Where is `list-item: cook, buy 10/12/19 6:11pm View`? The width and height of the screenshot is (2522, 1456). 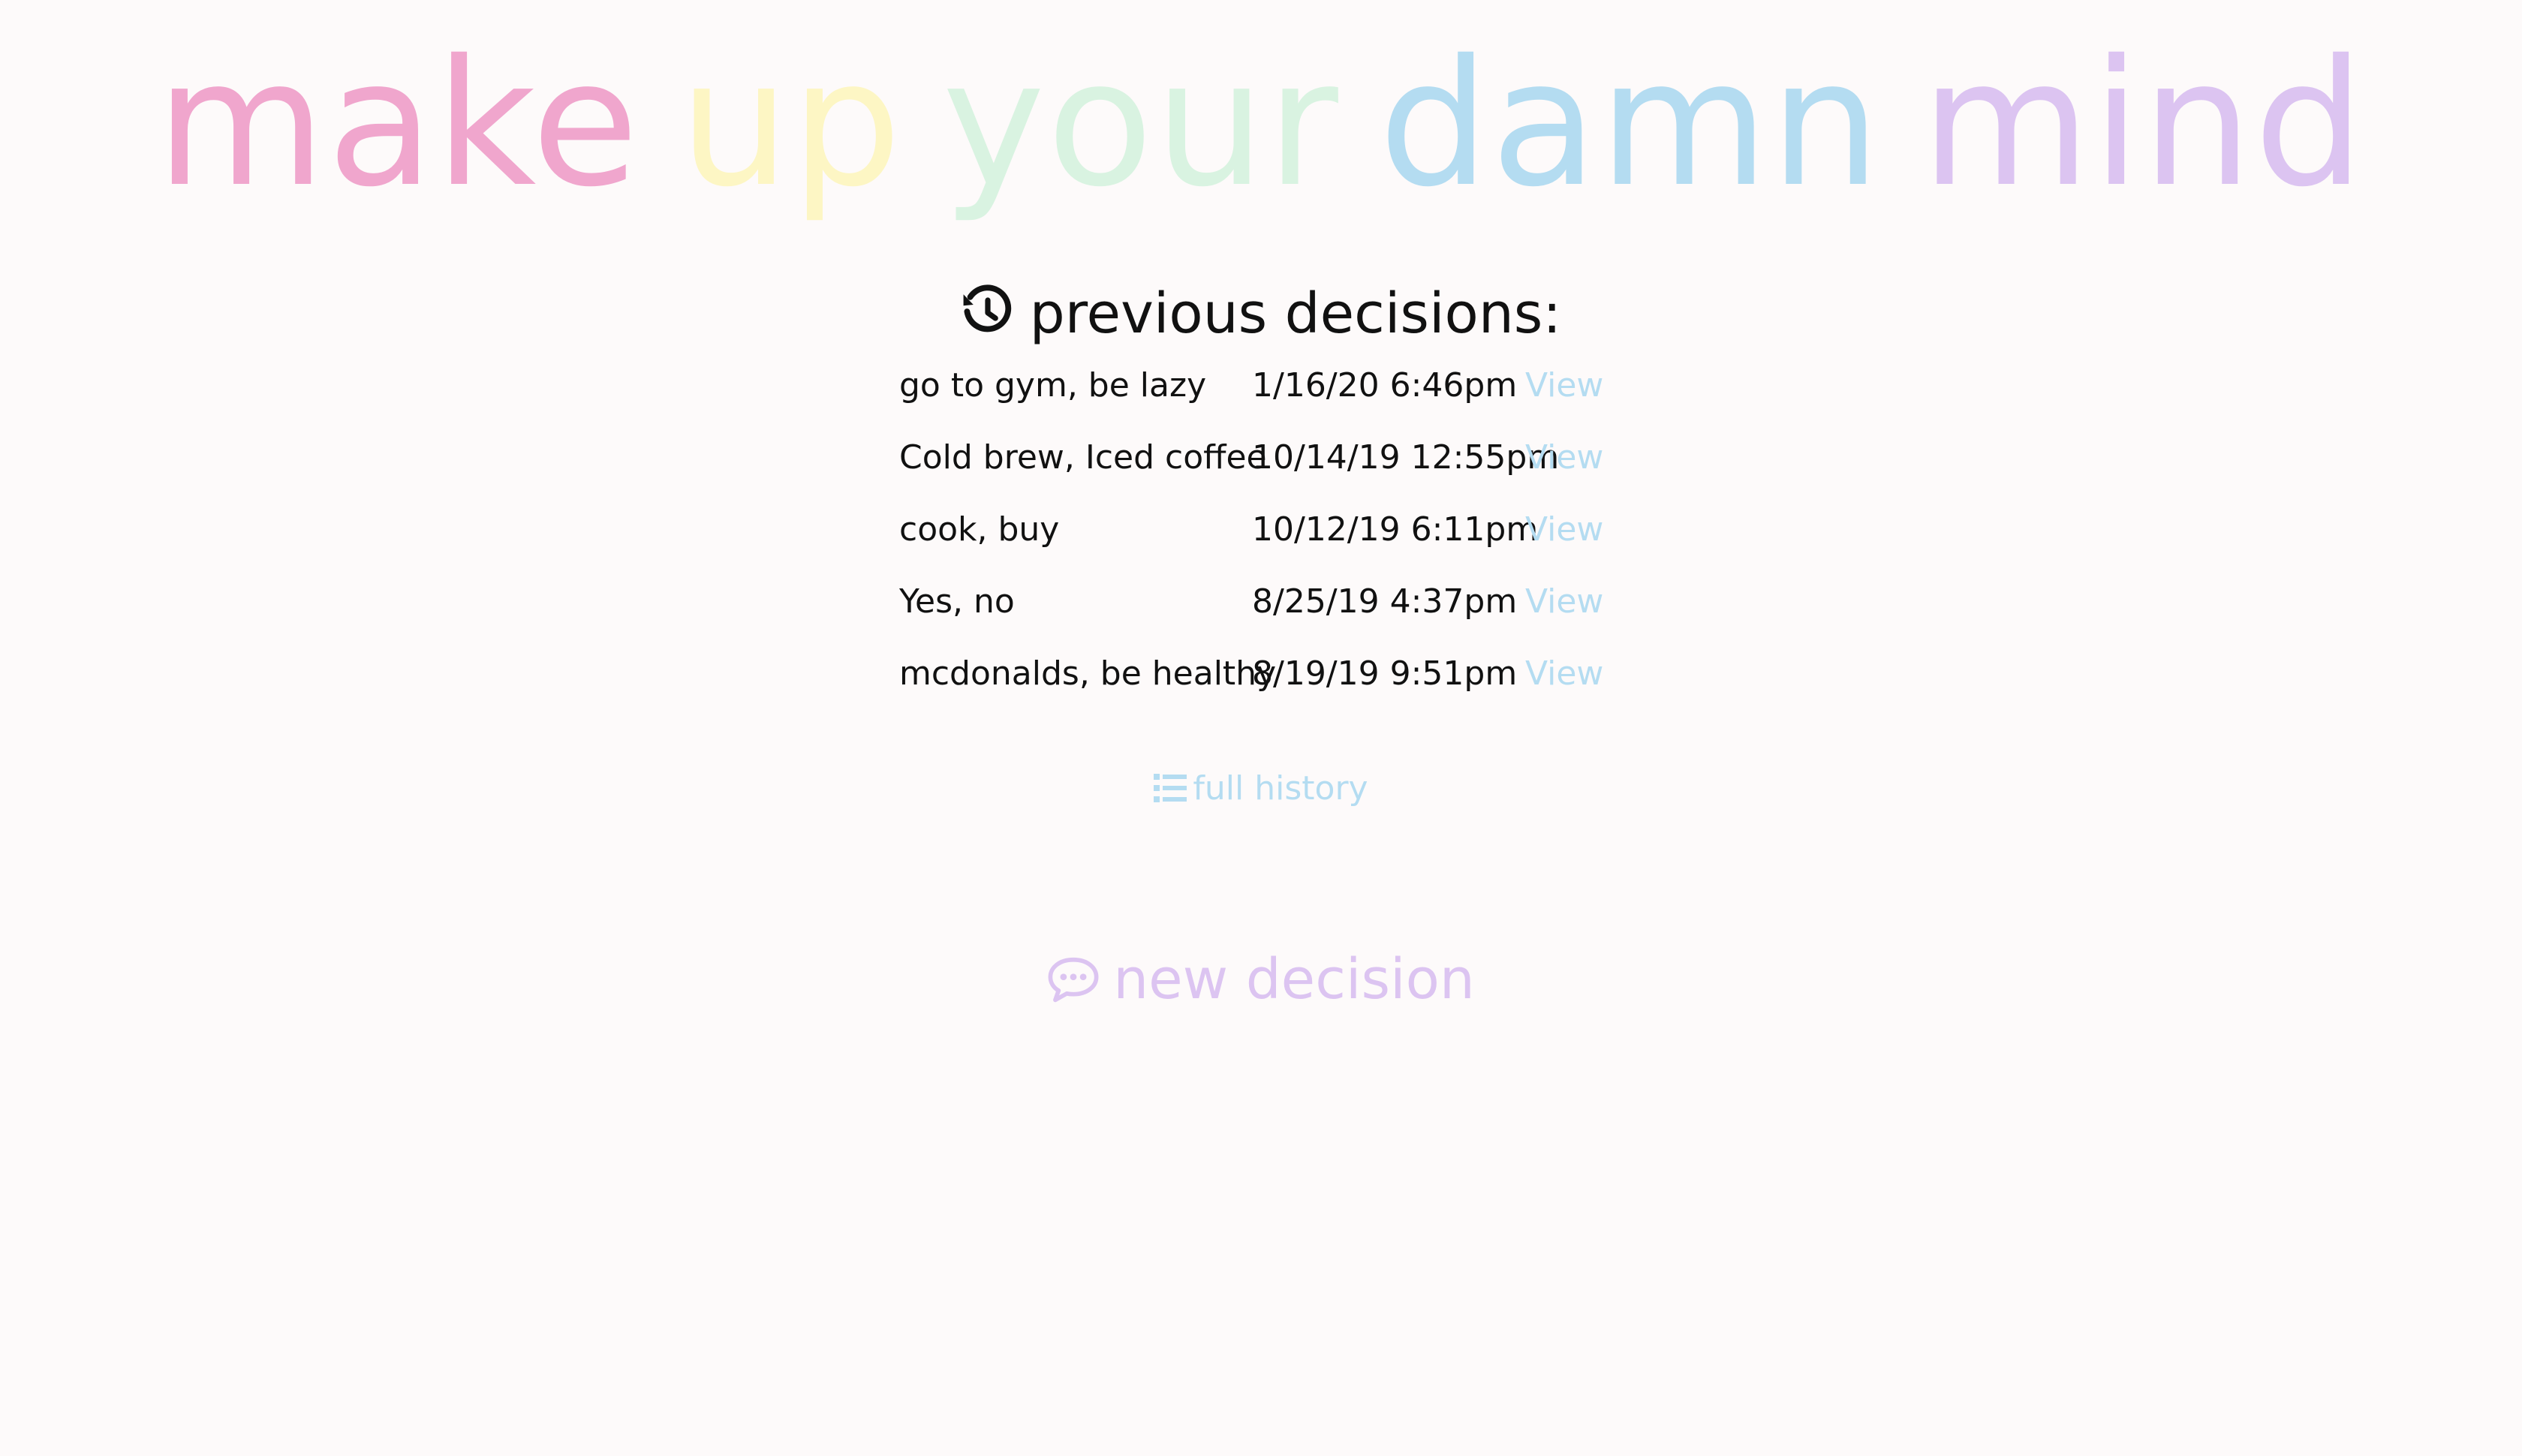 list-item: cook, buy 10/12/19 6:11pm View is located at coordinates (1274, 530).